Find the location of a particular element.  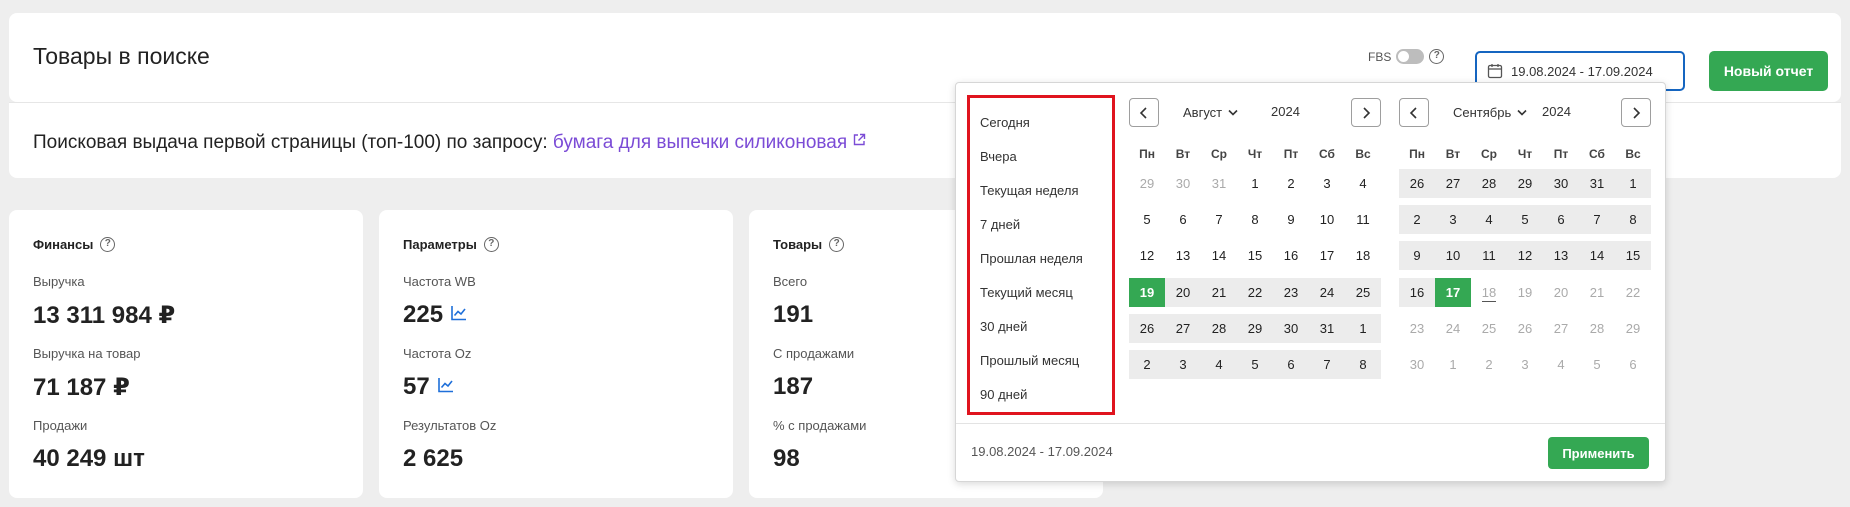

new-report-button: Новый отчет is located at coordinates (1768, 71).